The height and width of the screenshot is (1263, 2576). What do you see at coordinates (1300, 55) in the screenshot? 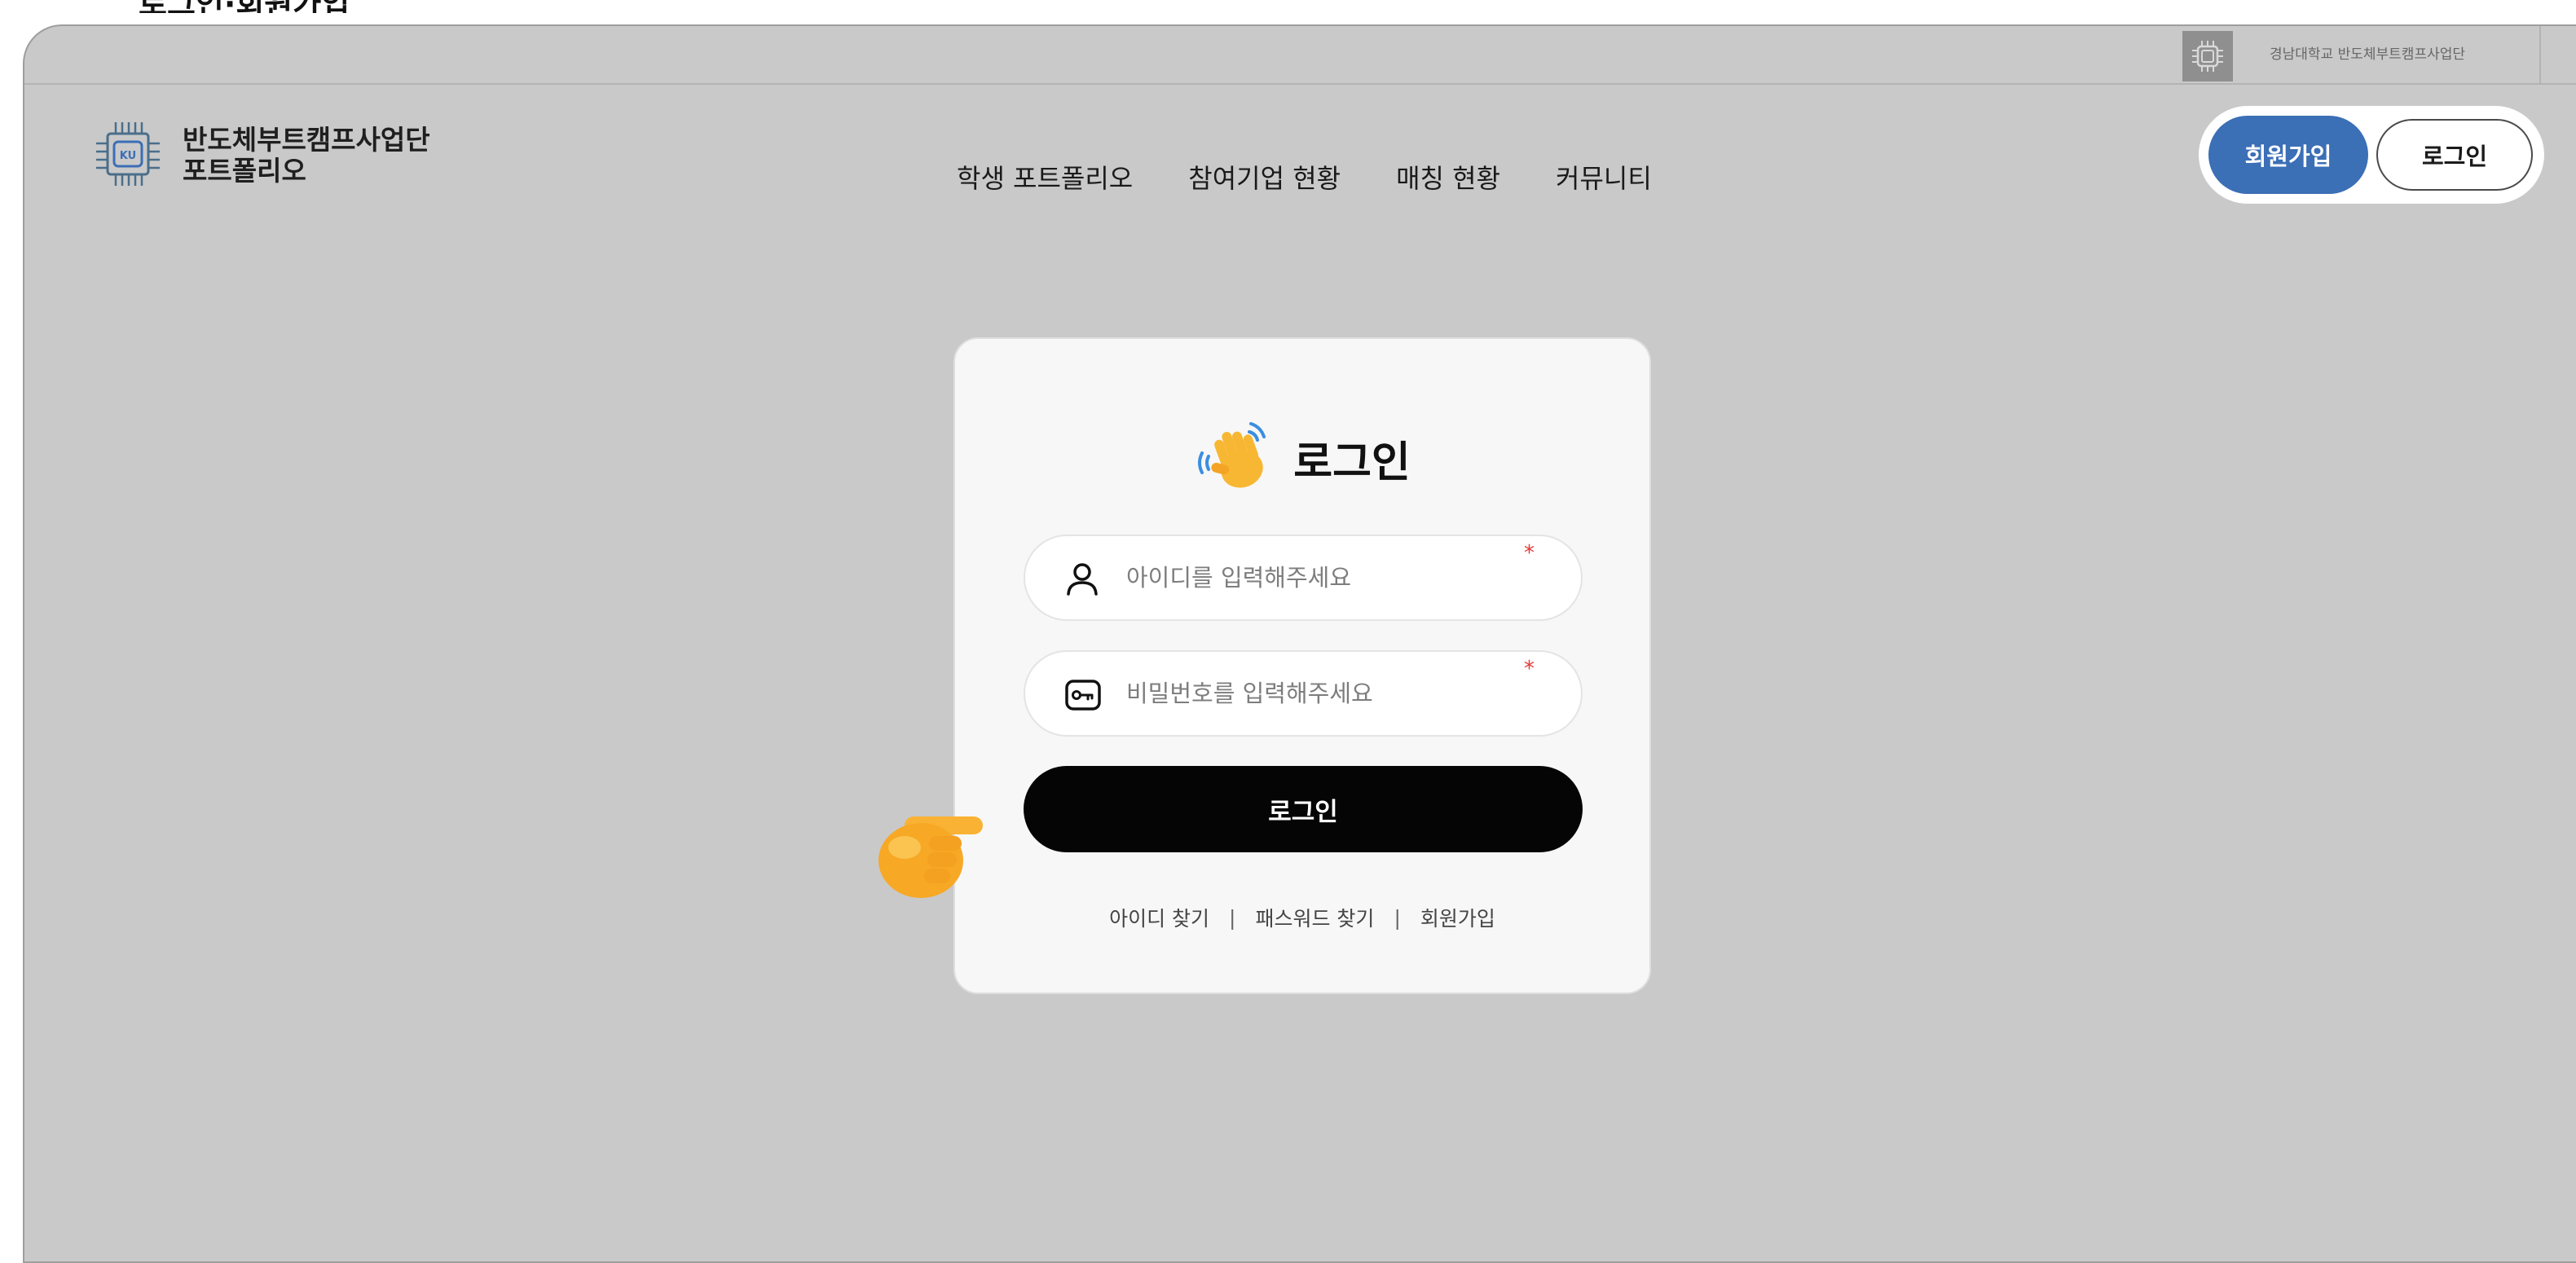
I see `utility-bar: 경남대학교 반도체부트캠프사업단` at bounding box center [1300, 55].